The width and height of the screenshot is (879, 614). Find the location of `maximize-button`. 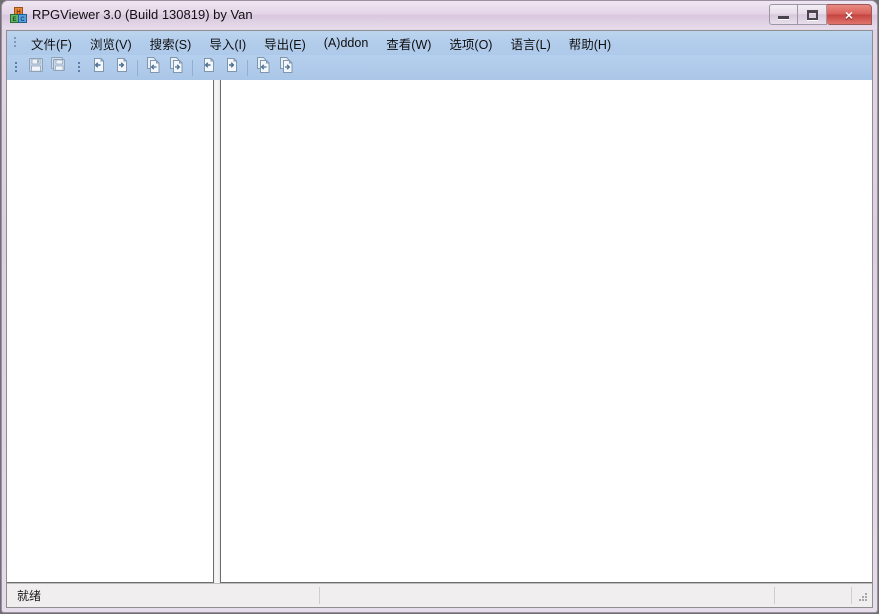

maximize-button is located at coordinates (812, 14).